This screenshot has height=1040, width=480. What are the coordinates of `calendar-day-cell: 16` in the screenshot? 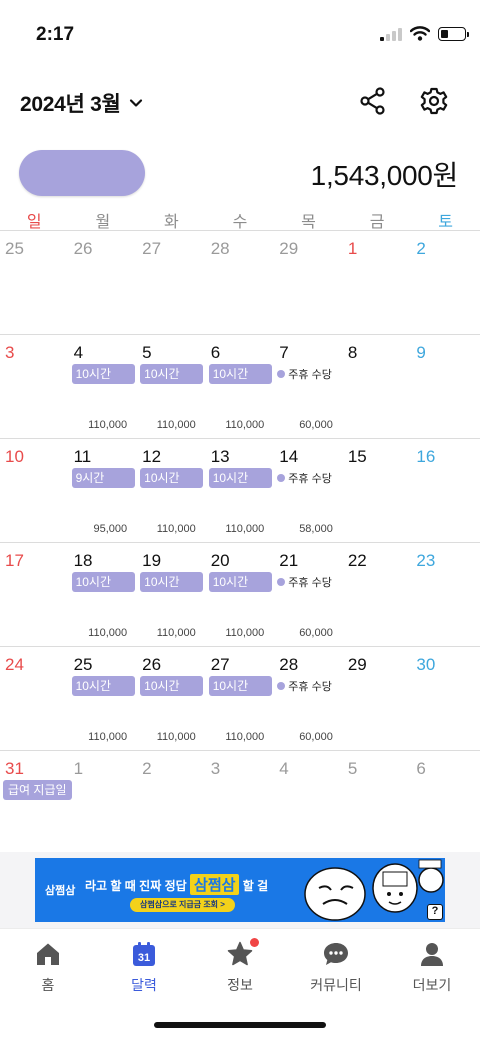 It's located at (445, 491).